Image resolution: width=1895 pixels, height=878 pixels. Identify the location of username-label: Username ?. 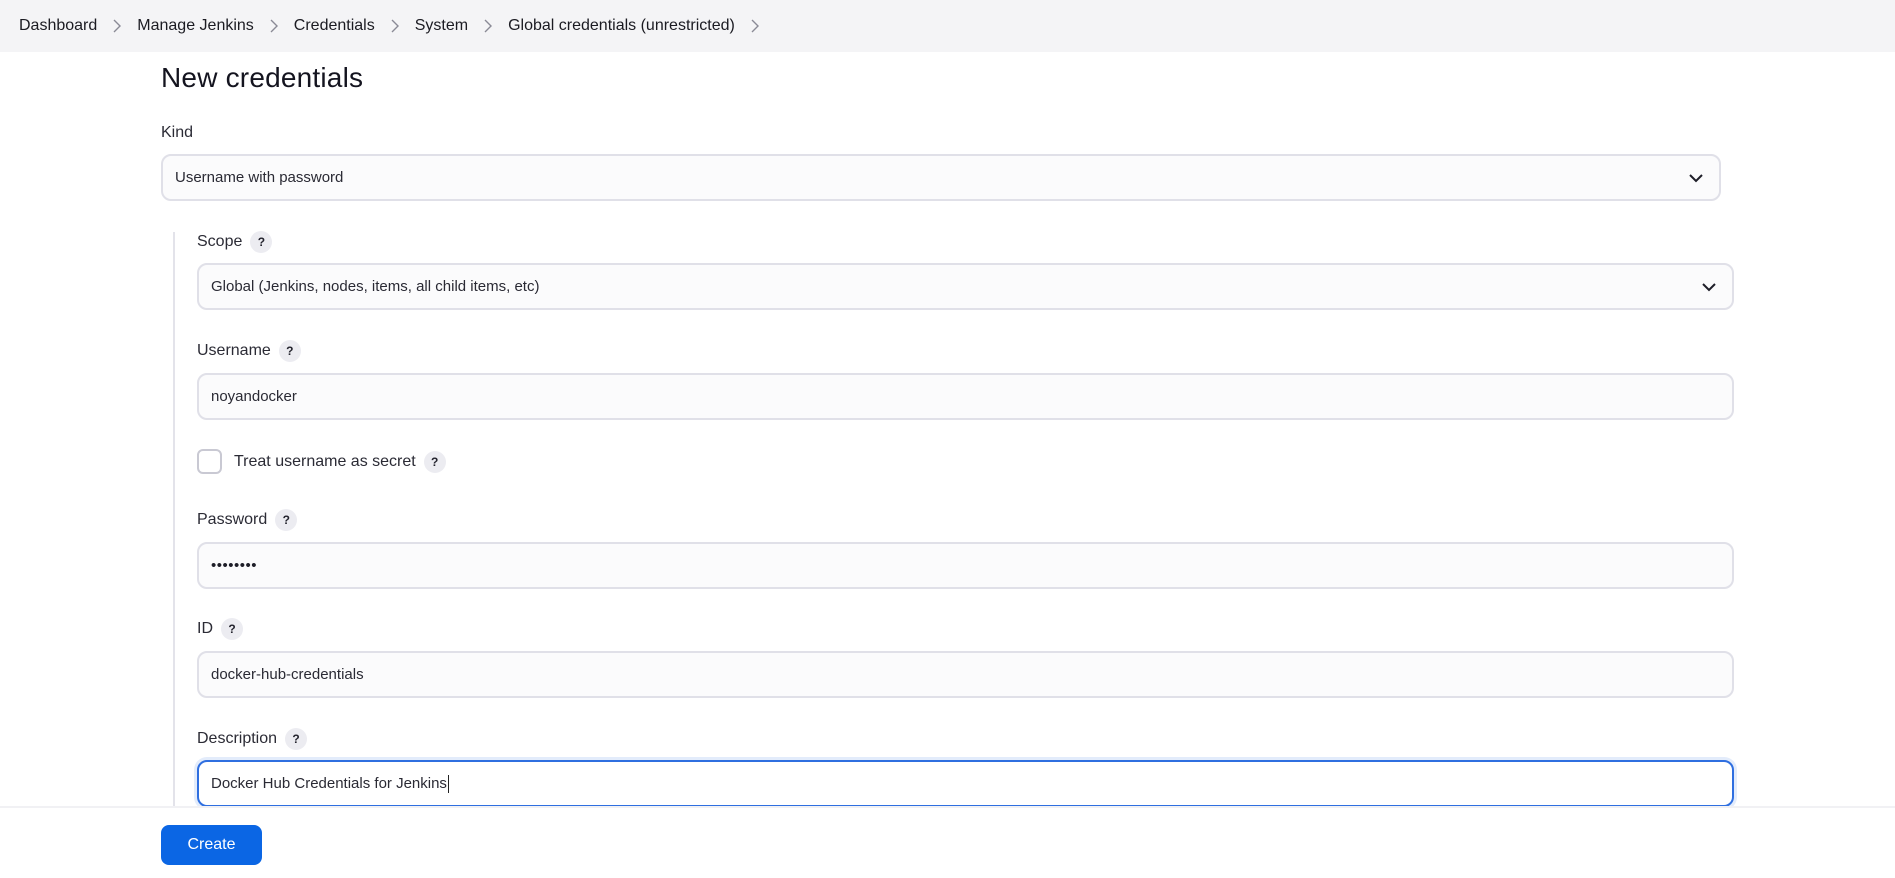
(249, 351).